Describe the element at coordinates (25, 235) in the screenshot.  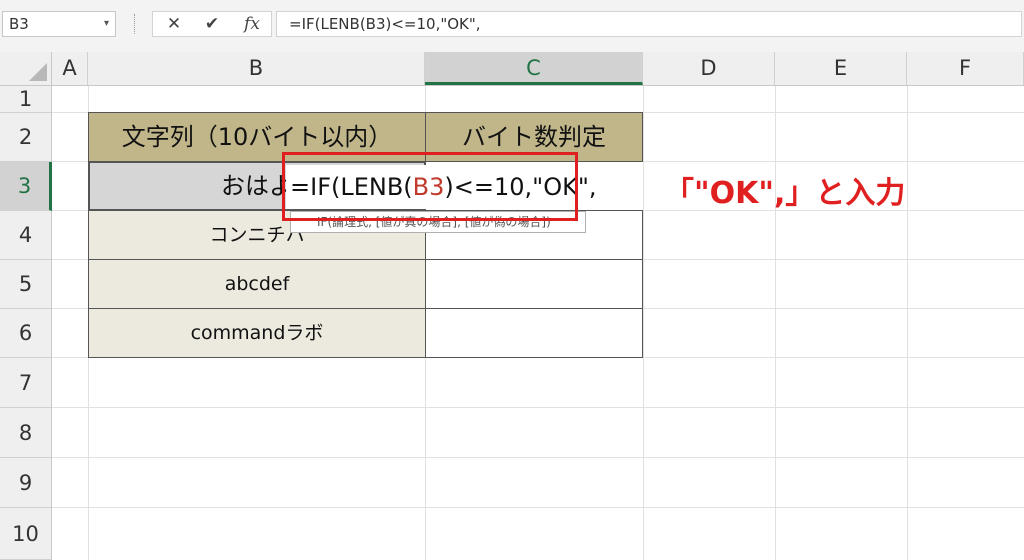
I see `row-header-4: 4` at that location.